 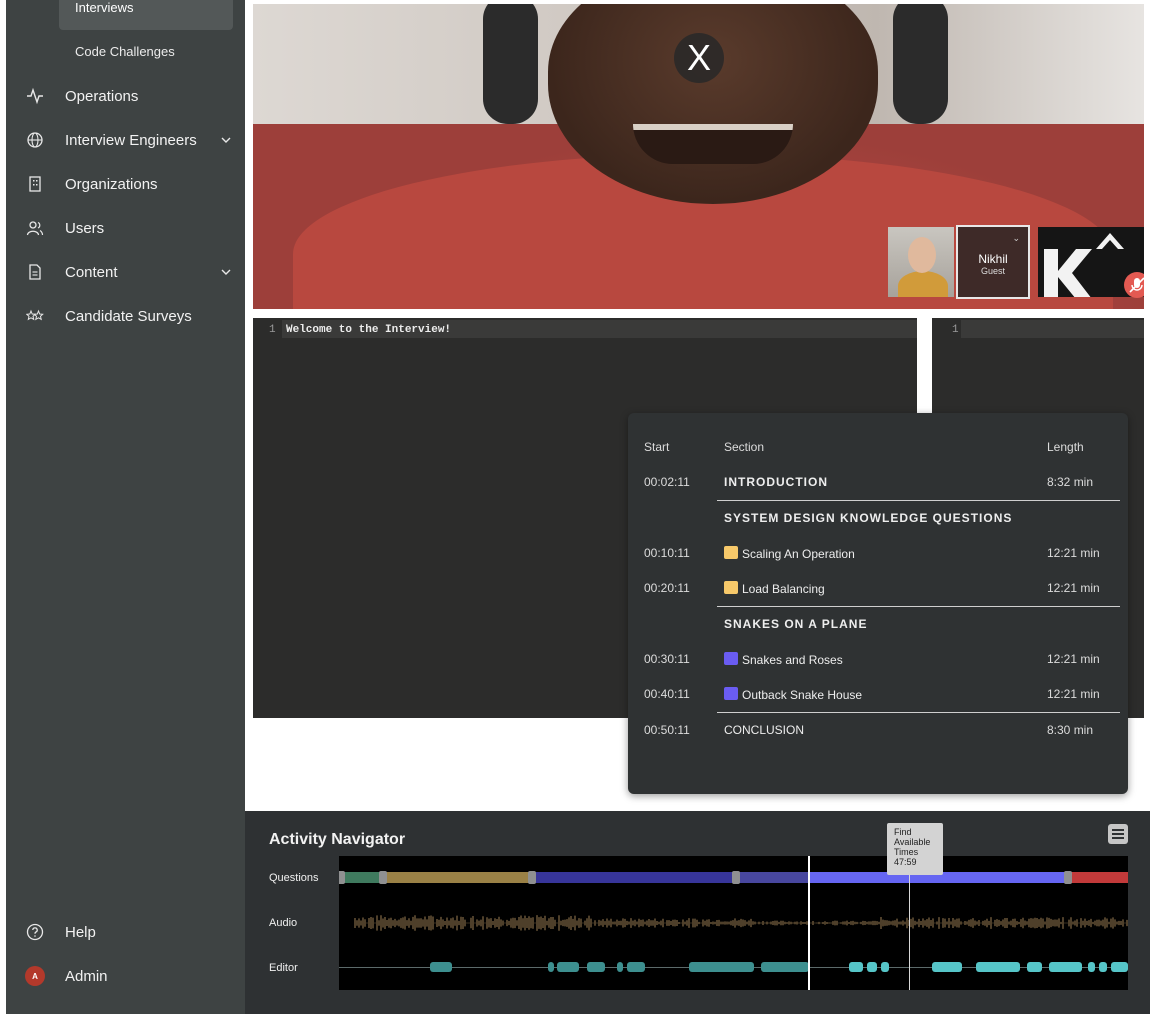 I want to click on section-title-text: Scaling An Operation, so click(x=798, y=554).